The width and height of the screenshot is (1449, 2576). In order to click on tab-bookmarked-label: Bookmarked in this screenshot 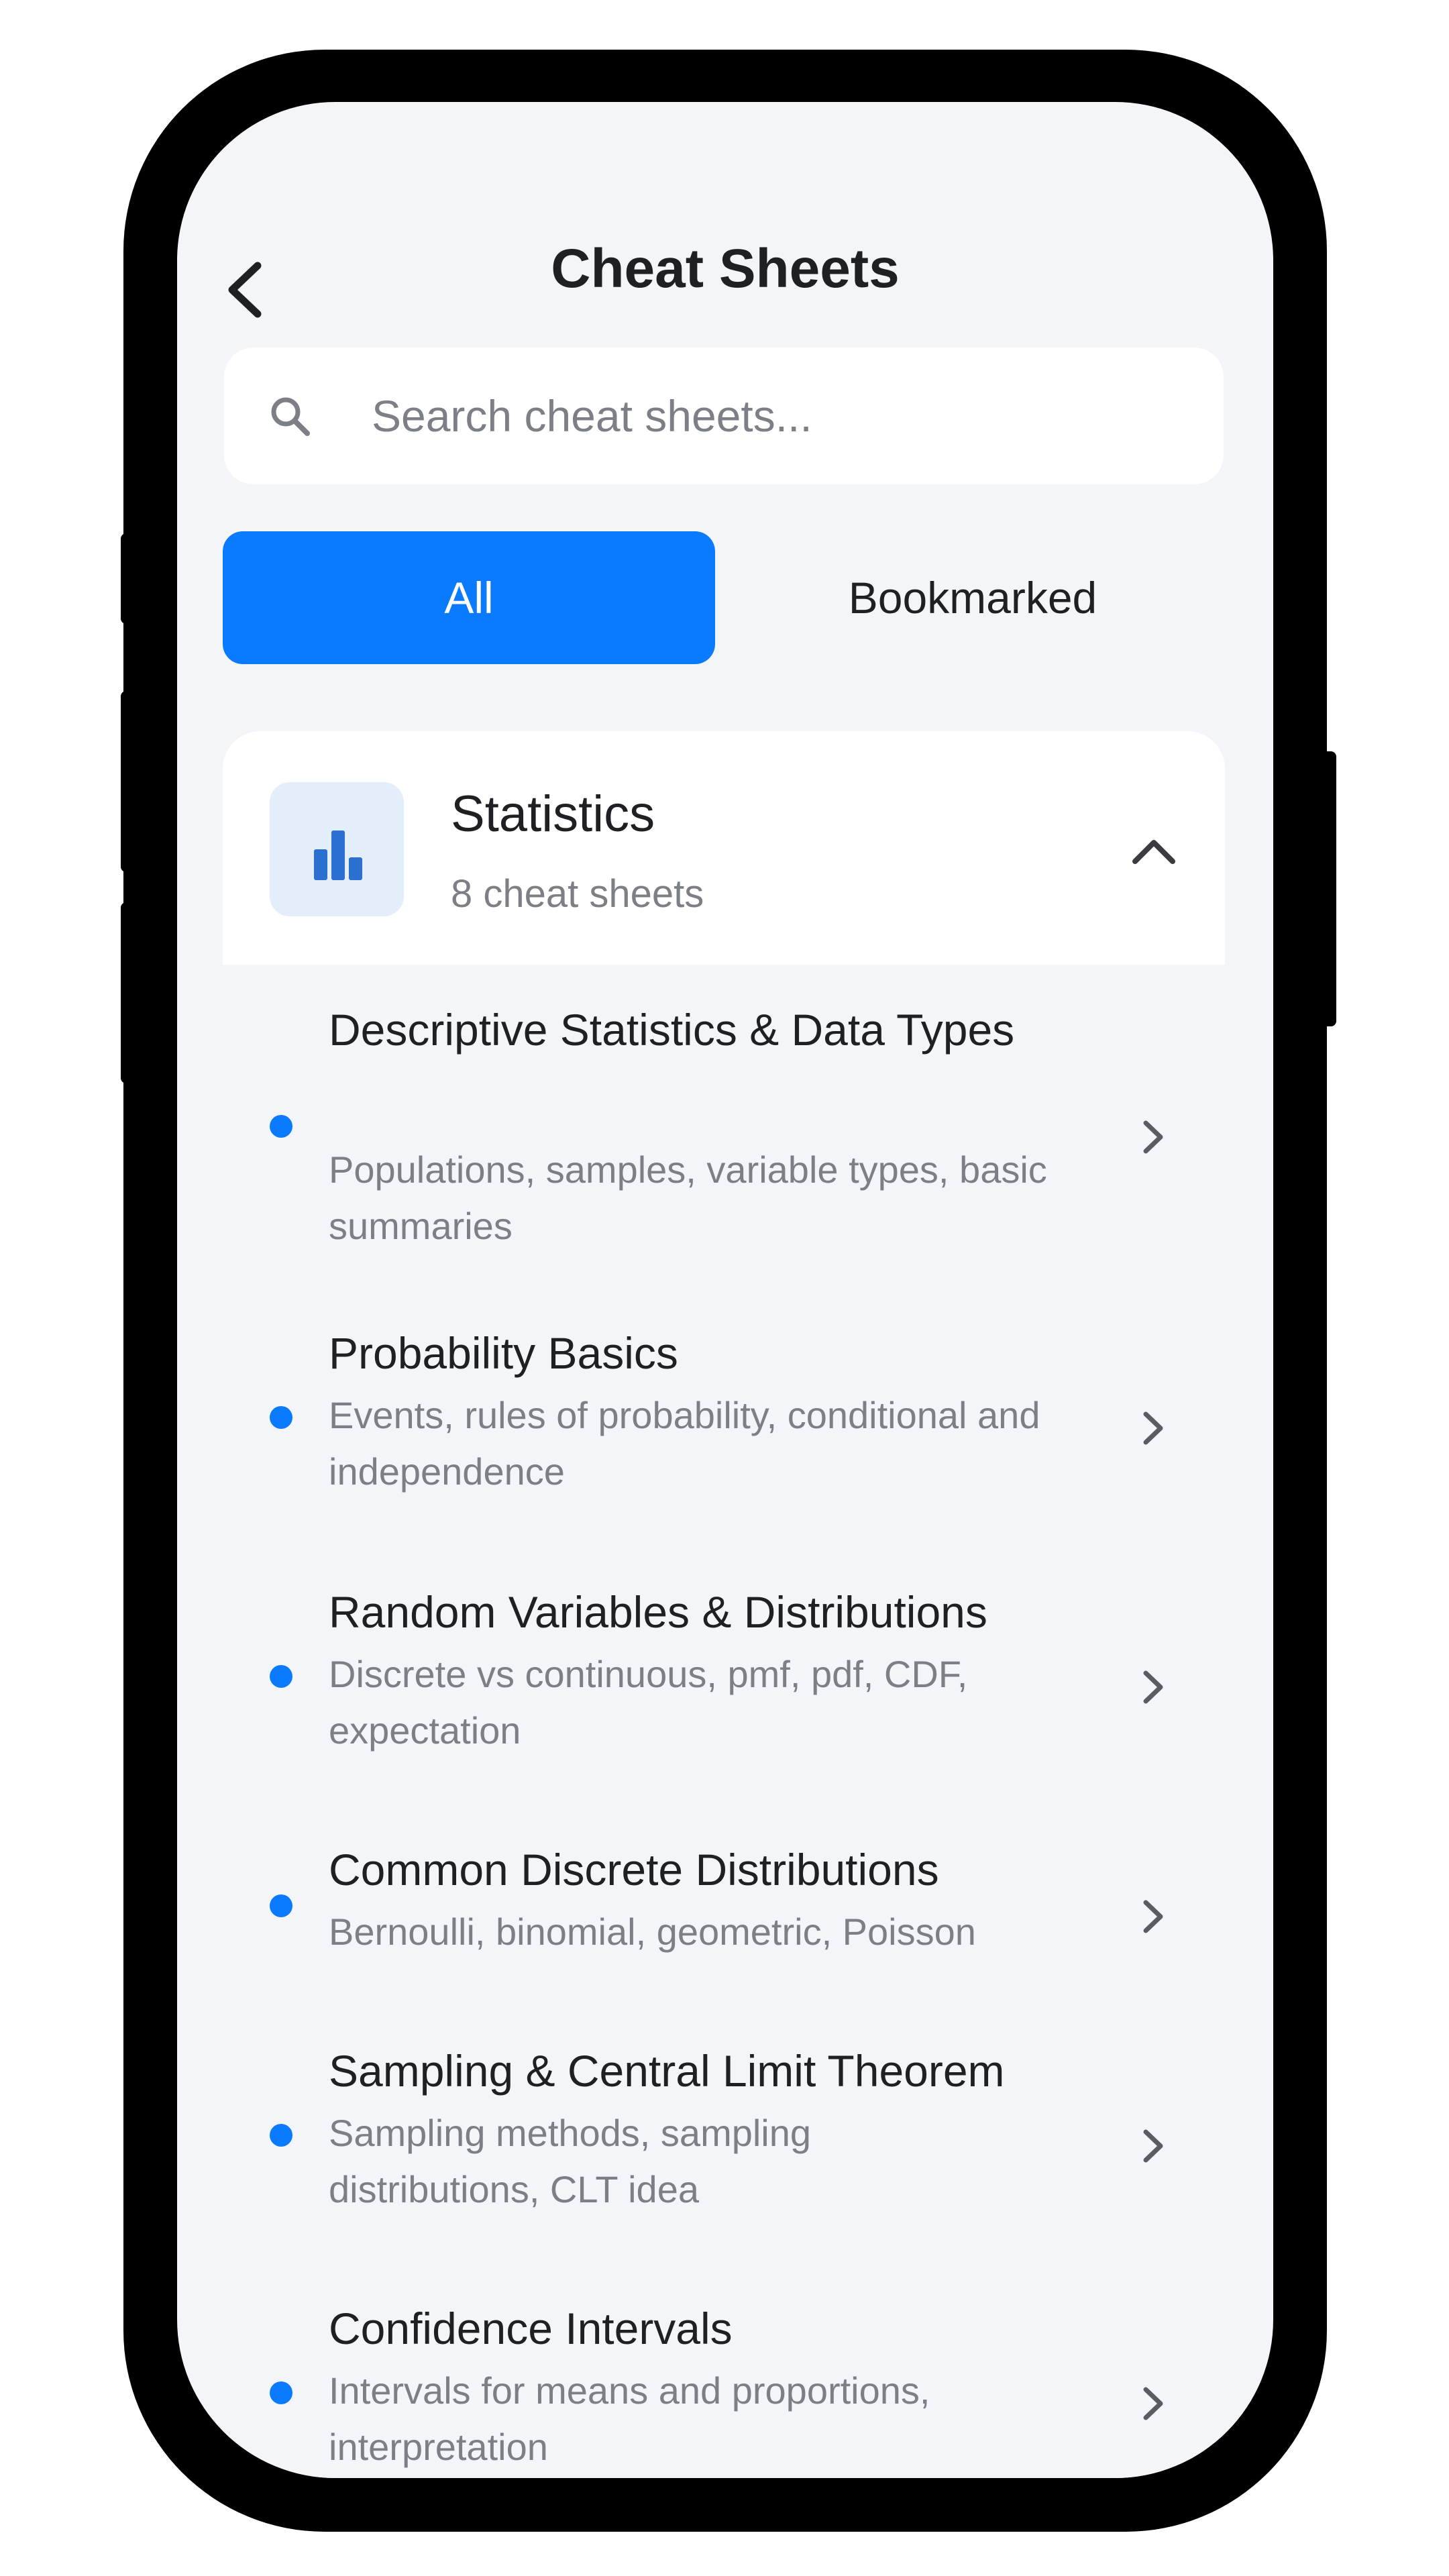, I will do `click(972, 598)`.